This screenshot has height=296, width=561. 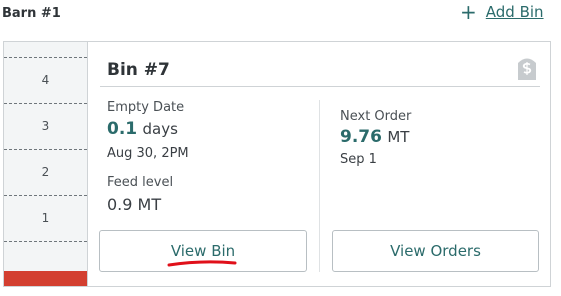 What do you see at coordinates (45, 278) in the screenshot?
I see `gauge-fill` at bounding box center [45, 278].